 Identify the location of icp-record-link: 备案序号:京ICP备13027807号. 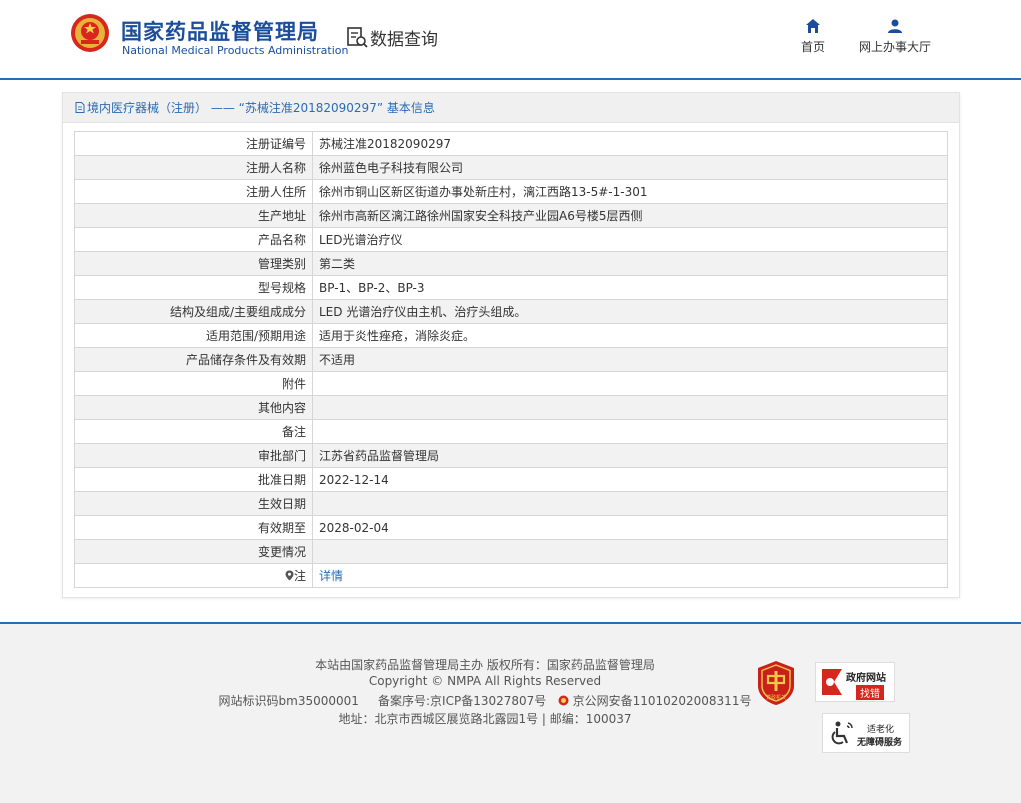
(462, 701).